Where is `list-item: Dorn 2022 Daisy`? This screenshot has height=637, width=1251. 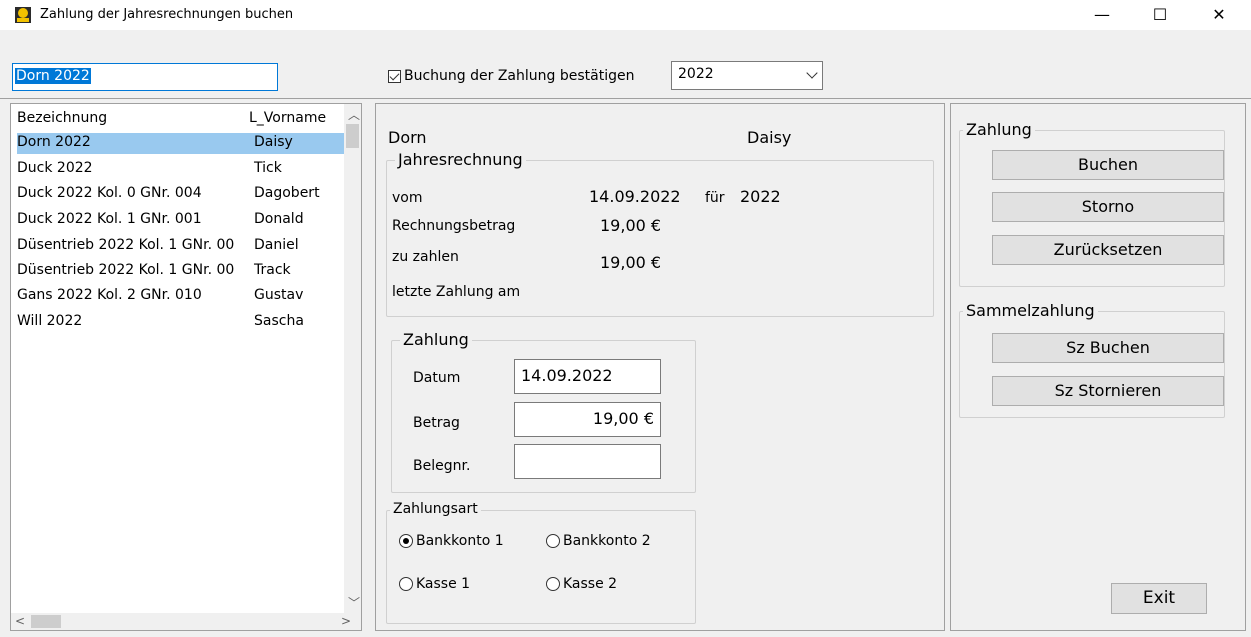
list-item: Dorn 2022 Daisy is located at coordinates (185, 143).